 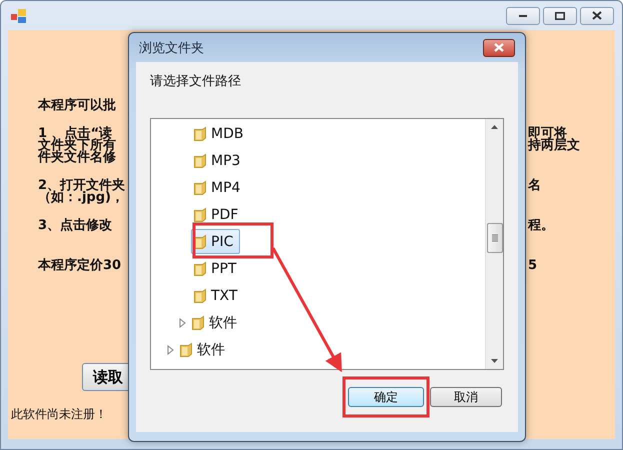 What do you see at coordinates (81, 198) in the screenshot?
I see `instruction-text: （如：.jpg)，` at bounding box center [81, 198].